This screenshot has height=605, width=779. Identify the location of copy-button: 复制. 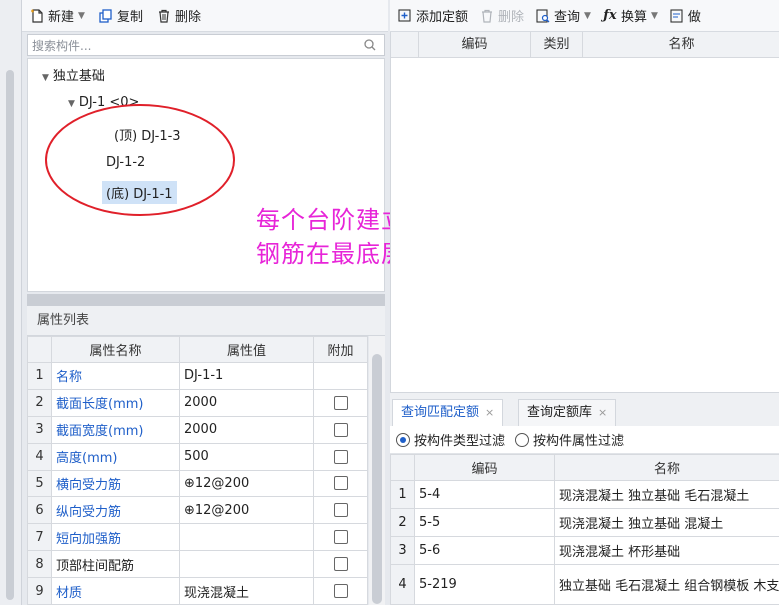
(121, 15).